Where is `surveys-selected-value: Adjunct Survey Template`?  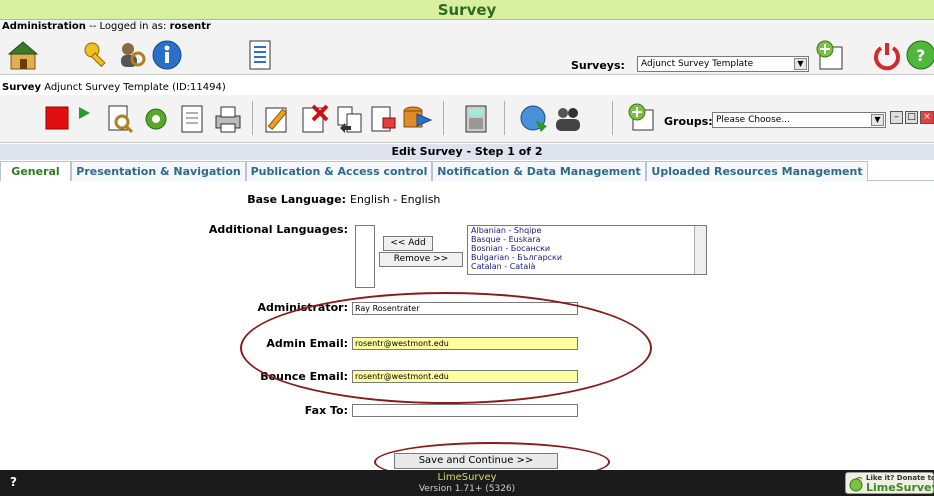
surveys-selected-value: Adjunct Survey Template is located at coordinates (697, 64).